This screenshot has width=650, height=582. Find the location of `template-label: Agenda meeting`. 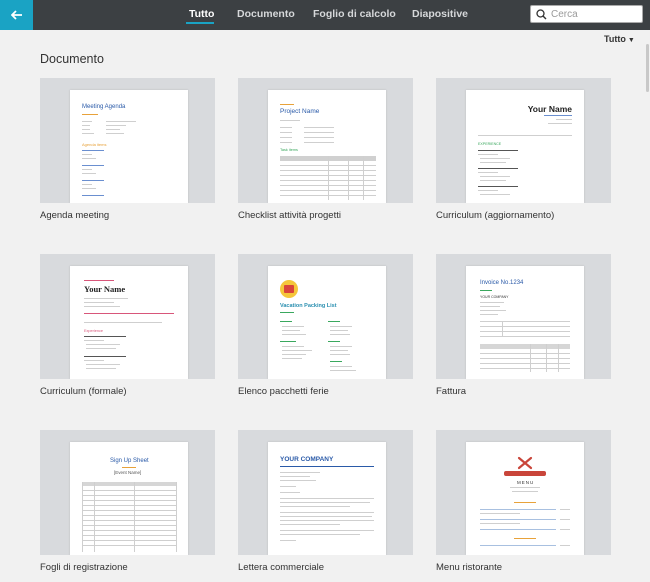

template-label: Agenda meeting is located at coordinates (75, 215).